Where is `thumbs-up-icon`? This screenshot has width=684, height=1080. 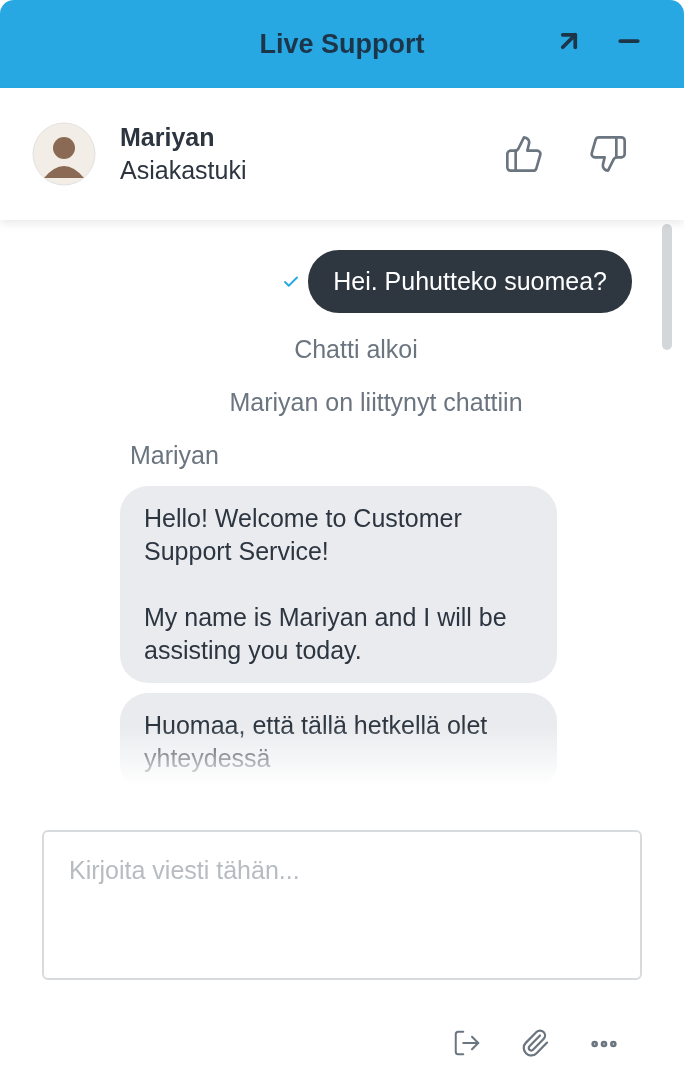
thumbs-up-icon is located at coordinates (524, 154).